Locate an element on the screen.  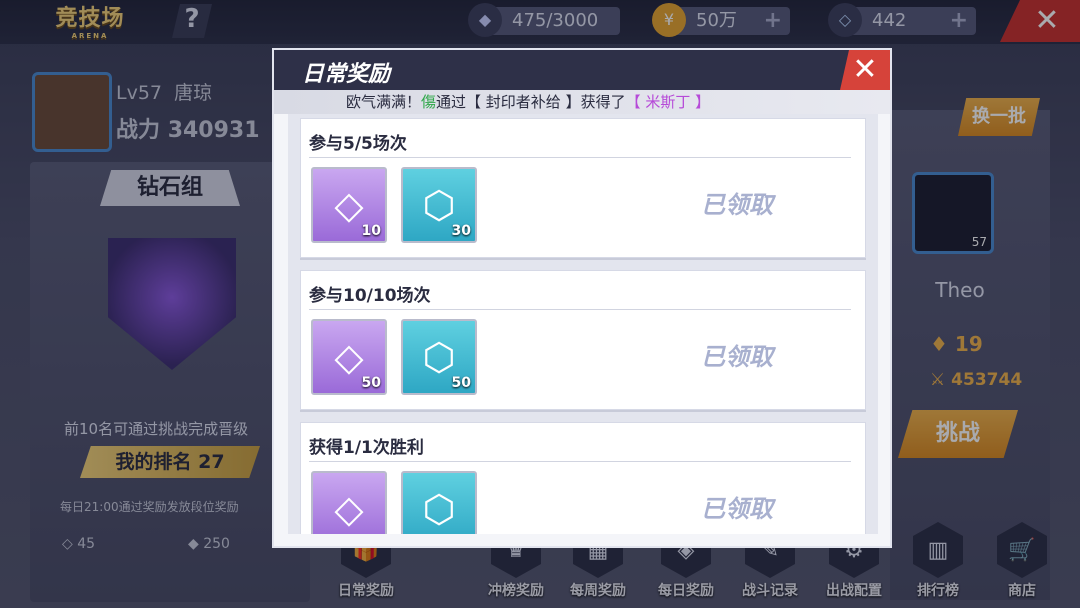
gem-icon: ◇ is located at coordinates (349, 509).